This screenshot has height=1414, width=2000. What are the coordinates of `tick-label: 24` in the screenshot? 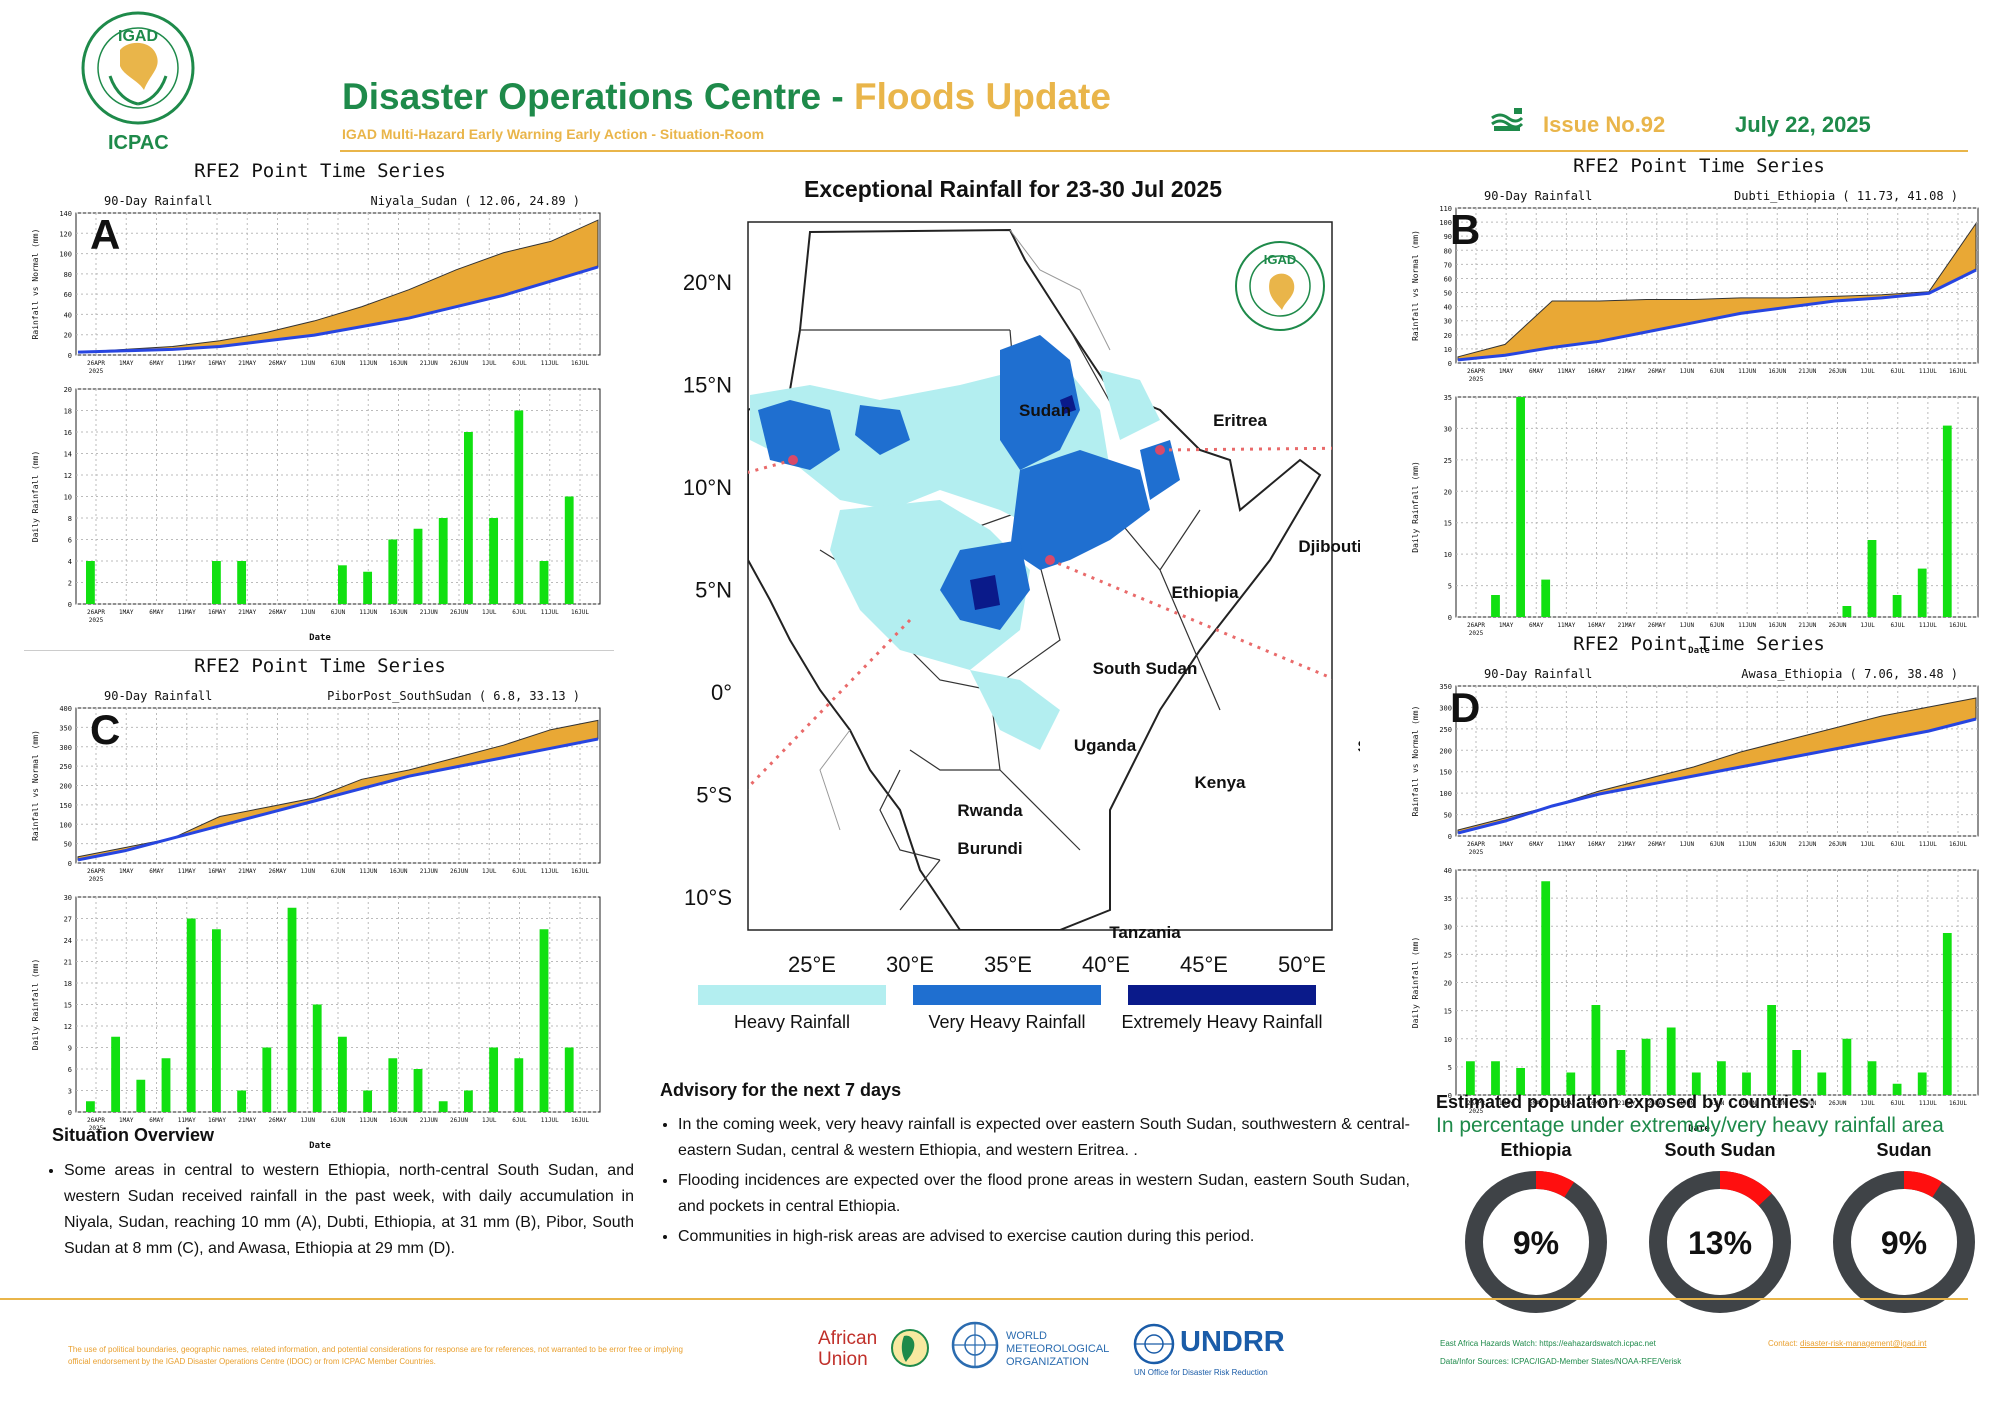 It's located at (68, 941).